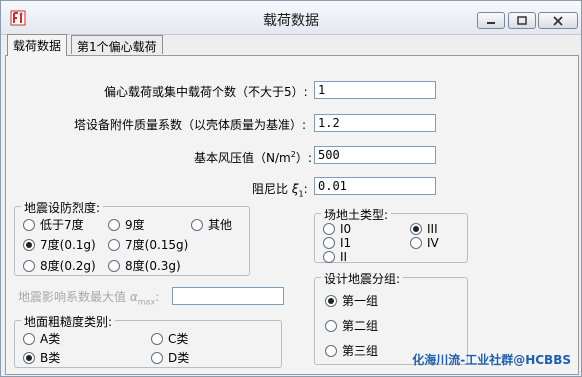 Image resolution: width=582 pixels, height=377 pixels. What do you see at coordinates (351, 350) in the screenshot?
I see `radio-group-3: 第三组` at bounding box center [351, 350].